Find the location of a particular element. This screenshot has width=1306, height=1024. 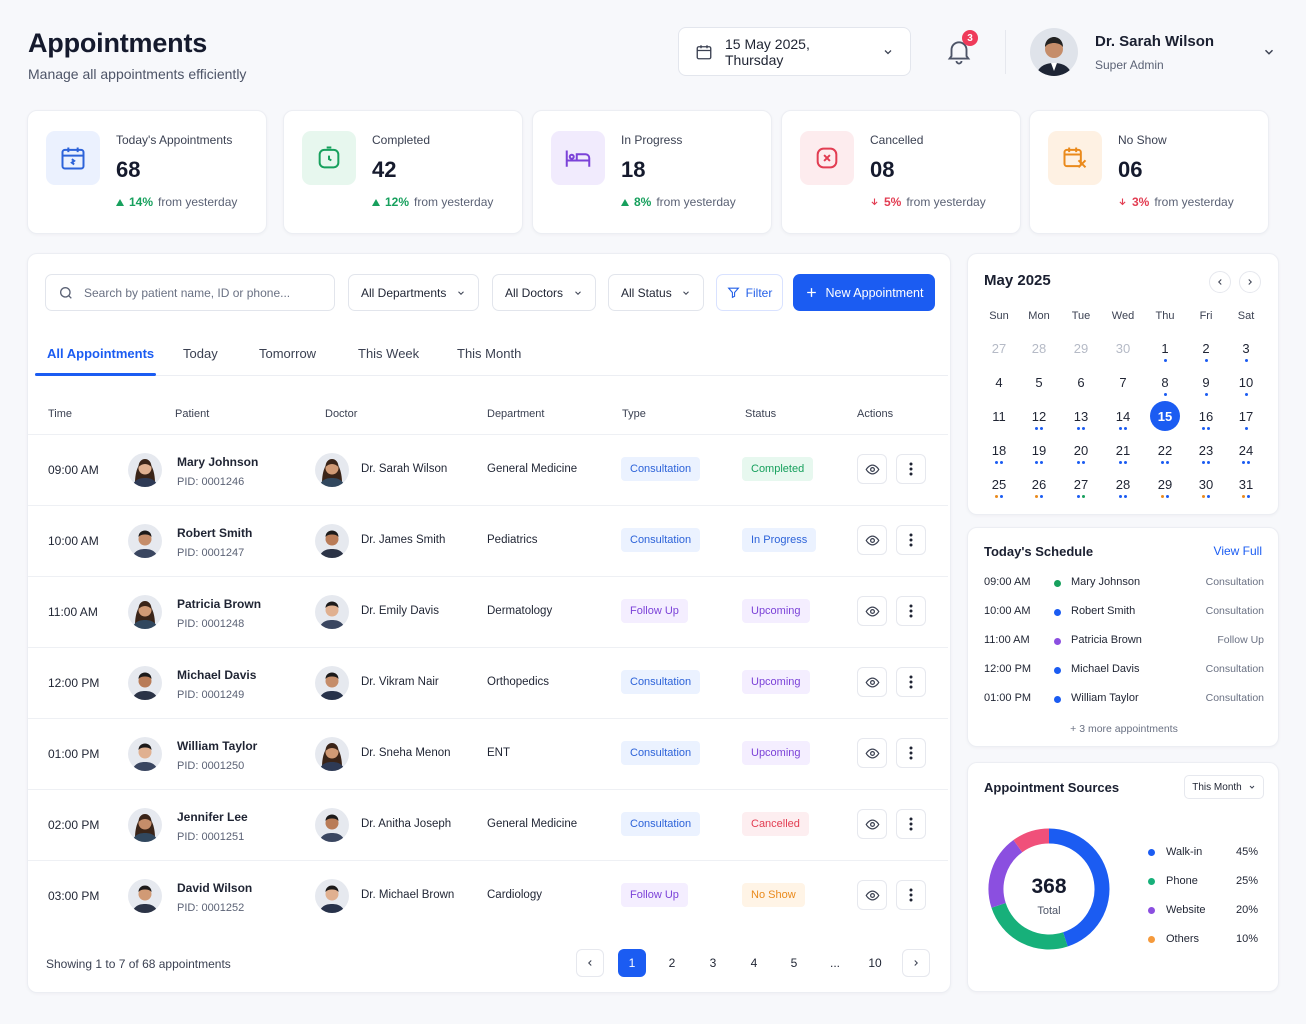

new-appointment-button: New Appointment is located at coordinates (864, 292).